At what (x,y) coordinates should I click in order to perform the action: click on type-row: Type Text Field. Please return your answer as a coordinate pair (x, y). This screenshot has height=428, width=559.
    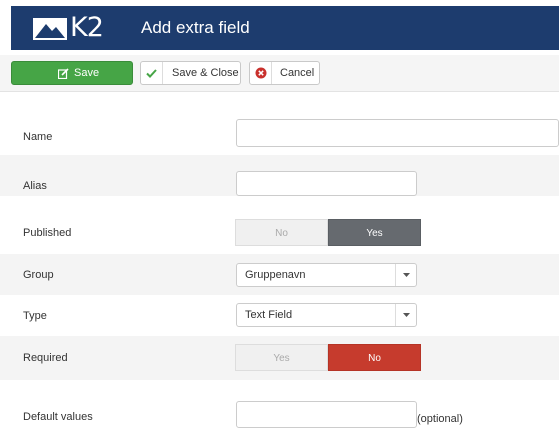
    Looking at the image, I should click on (279, 315).